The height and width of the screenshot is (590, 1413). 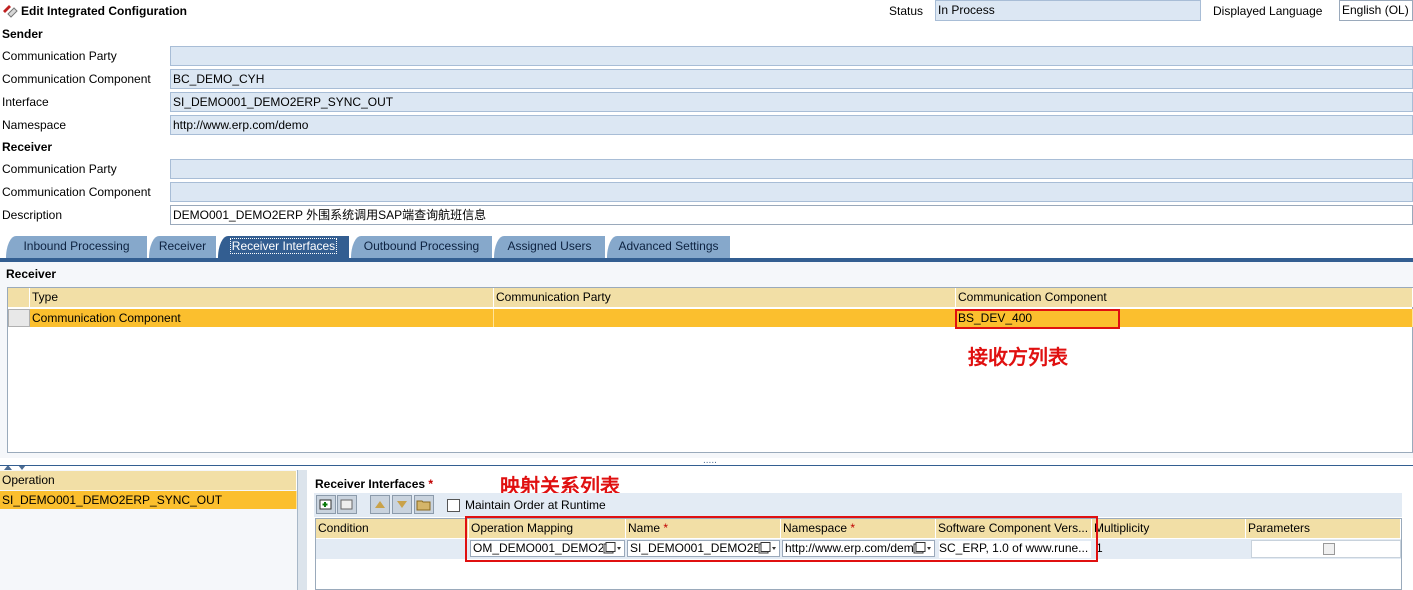 I want to click on move-up-button, so click(x=380, y=504).